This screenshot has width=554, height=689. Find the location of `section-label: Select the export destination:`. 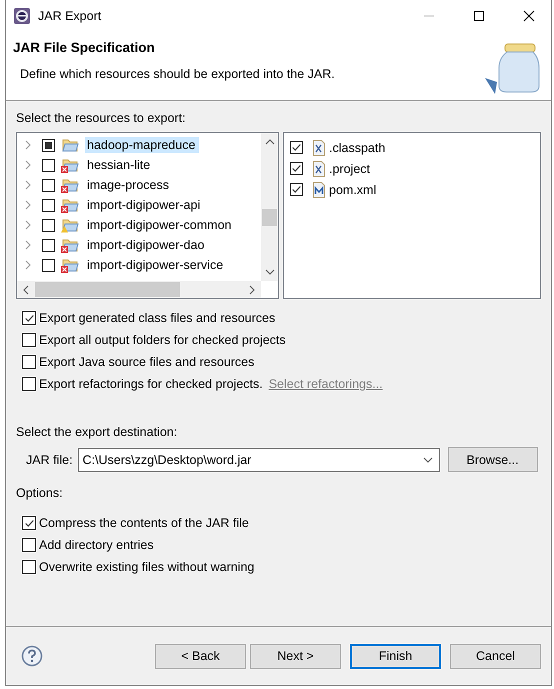

section-label: Select the export destination: is located at coordinates (97, 432).